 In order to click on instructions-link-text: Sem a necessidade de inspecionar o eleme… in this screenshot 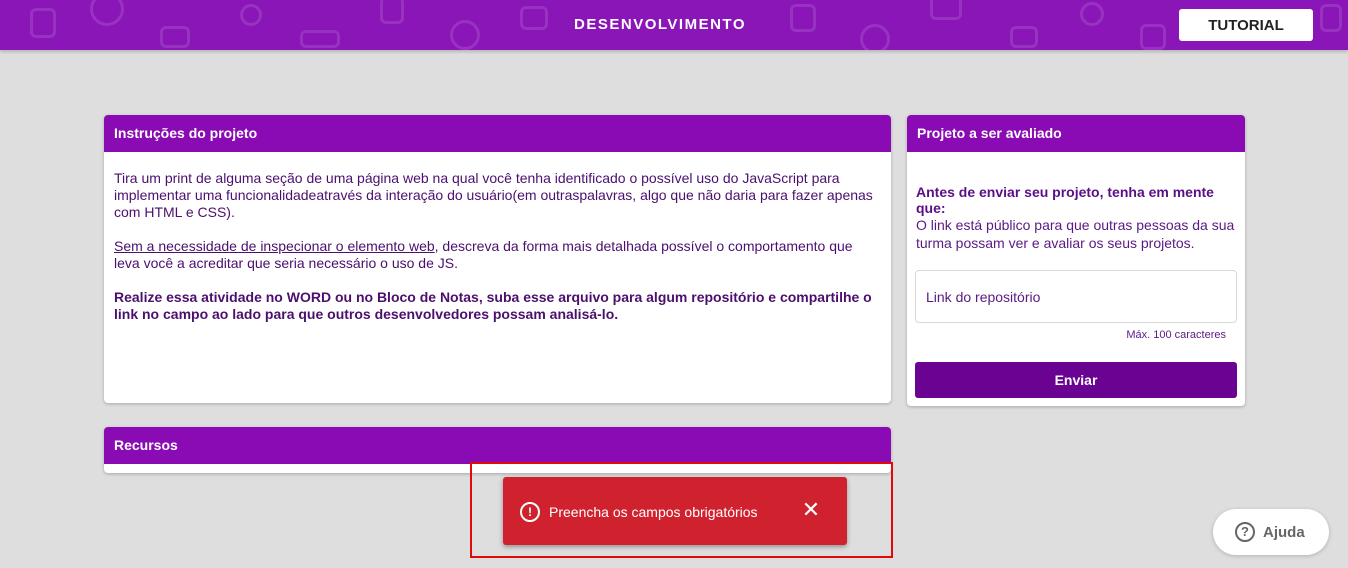, I will do `click(274, 246)`.